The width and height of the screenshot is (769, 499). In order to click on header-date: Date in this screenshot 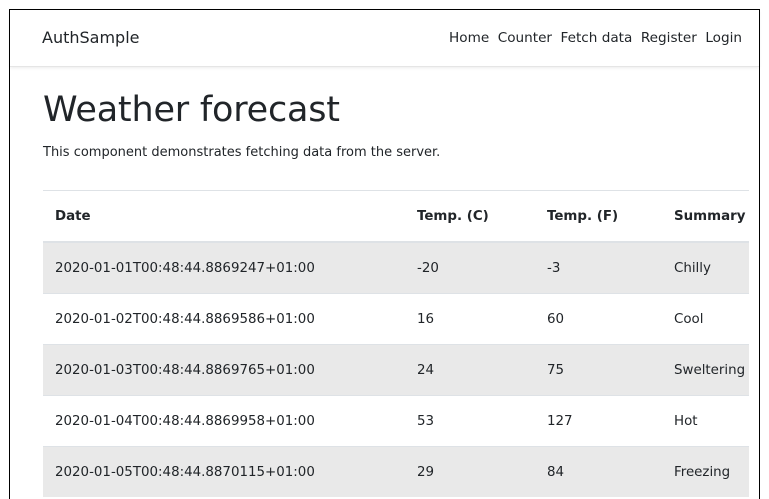, I will do `click(224, 216)`.